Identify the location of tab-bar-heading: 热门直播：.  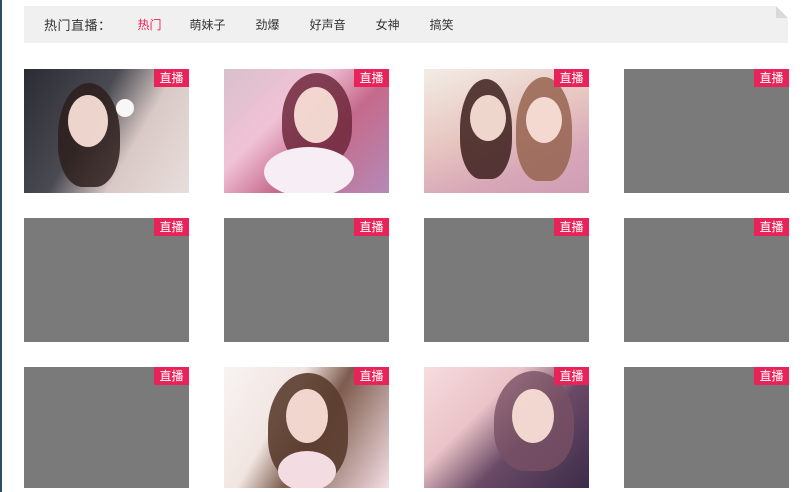
(78, 26).